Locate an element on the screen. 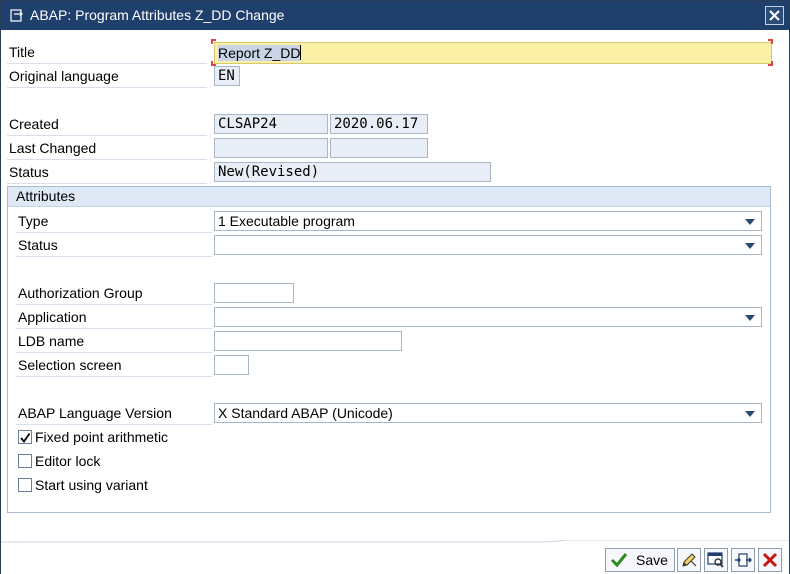 The height and width of the screenshot is (574, 790). last-changed-by-field is located at coordinates (271, 148).